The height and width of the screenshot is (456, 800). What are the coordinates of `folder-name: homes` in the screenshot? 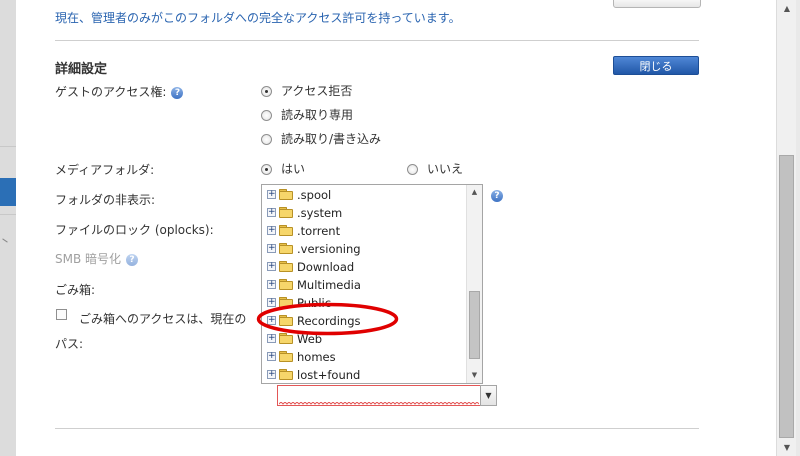 It's located at (316, 357).